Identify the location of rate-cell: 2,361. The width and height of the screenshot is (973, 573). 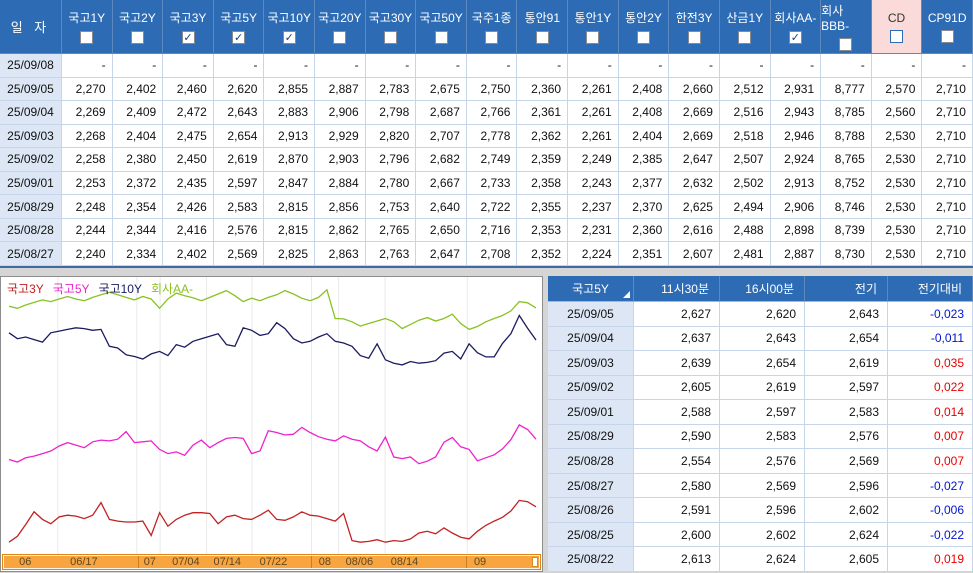
(543, 113).